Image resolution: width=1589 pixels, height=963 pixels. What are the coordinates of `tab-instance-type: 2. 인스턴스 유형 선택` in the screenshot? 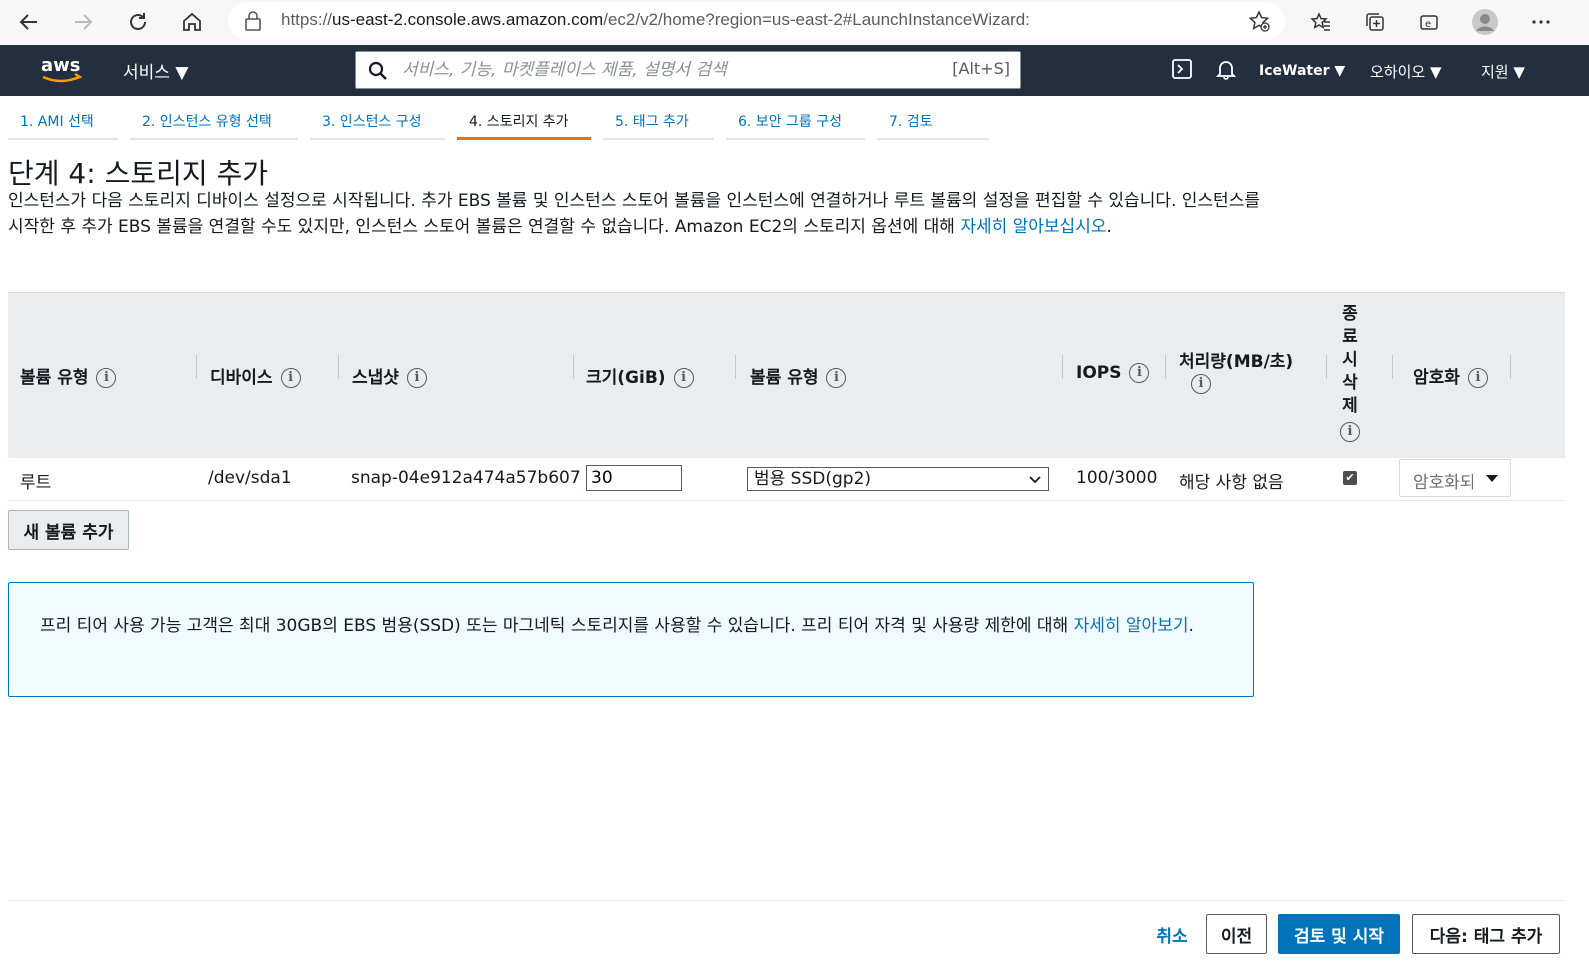 It's located at (214, 122).